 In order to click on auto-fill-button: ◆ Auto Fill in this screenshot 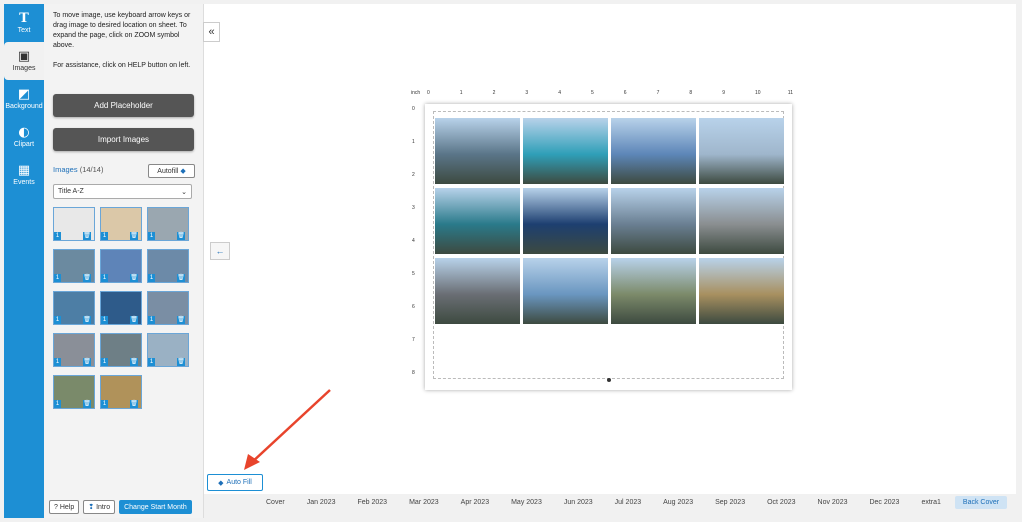, I will do `click(235, 482)`.